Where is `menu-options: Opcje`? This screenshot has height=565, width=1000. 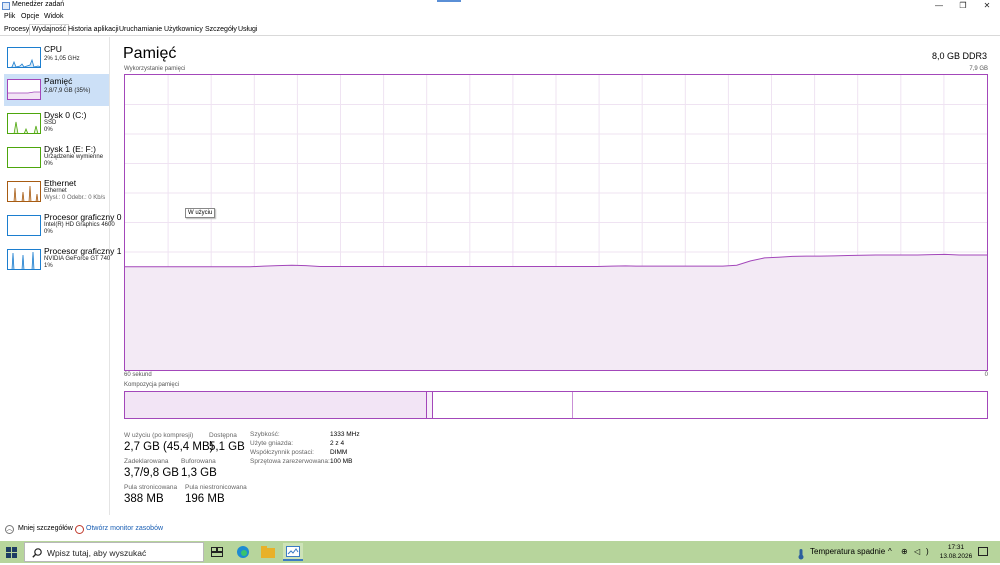
menu-options: Opcje is located at coordinates (30, 16).